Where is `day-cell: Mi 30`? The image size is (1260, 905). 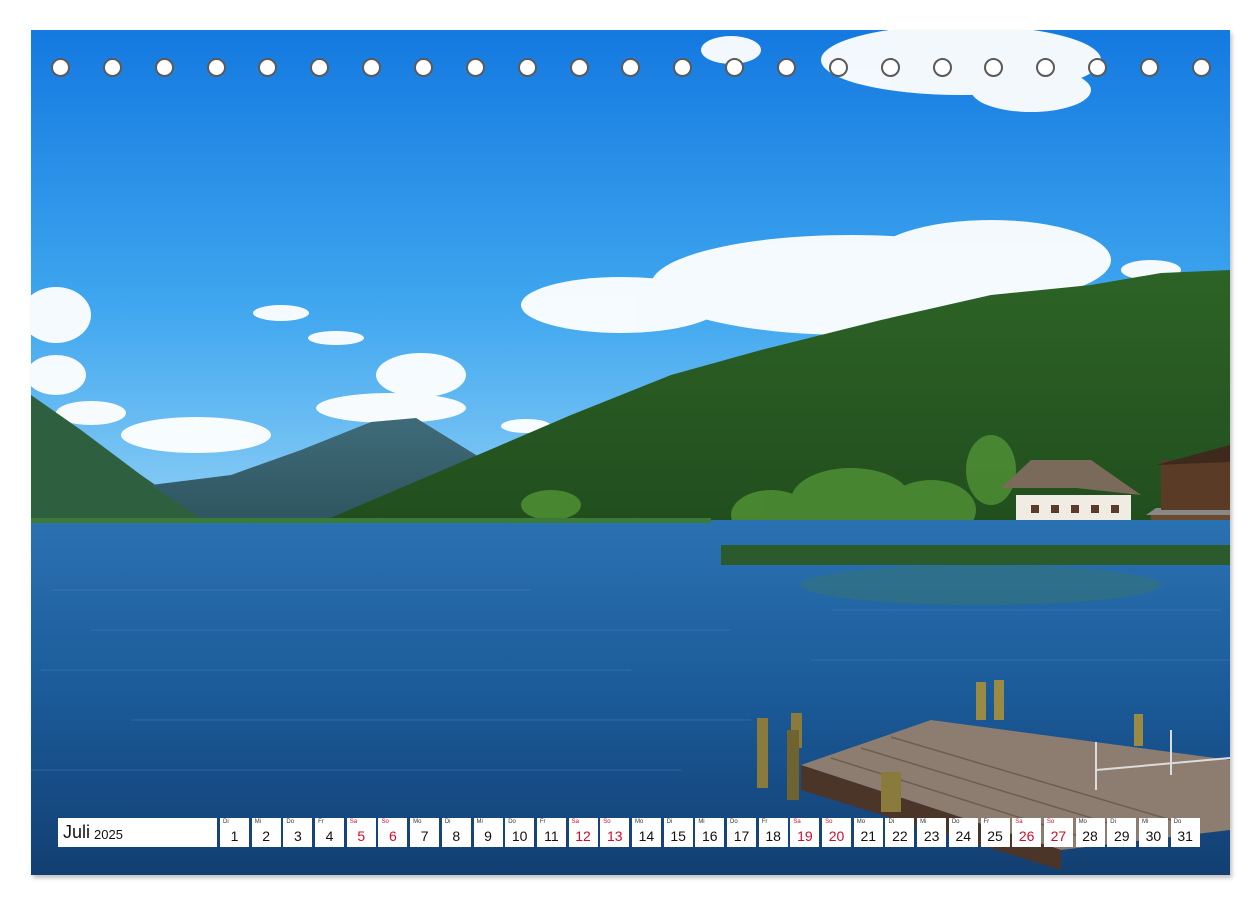
day-cell: Mi 30 is located at coordinates (1153, 832).